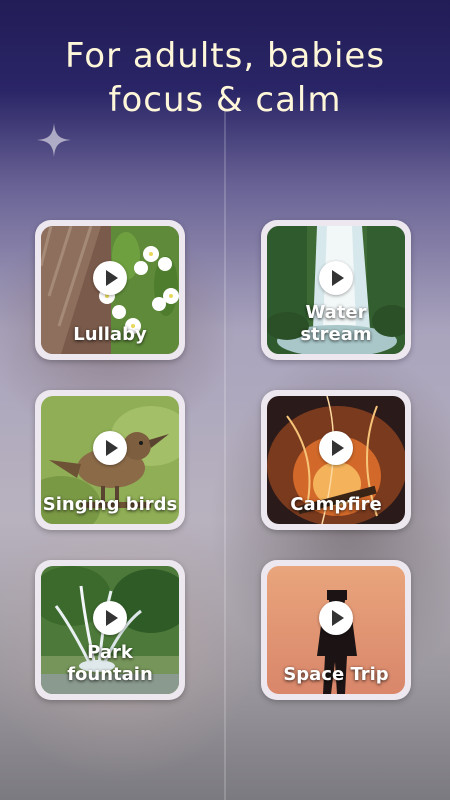  What do you see at coordinates (225, 56) in the screenshot?
I see `headline-line-1: For adults, babies` at bounding box center [225, 56].